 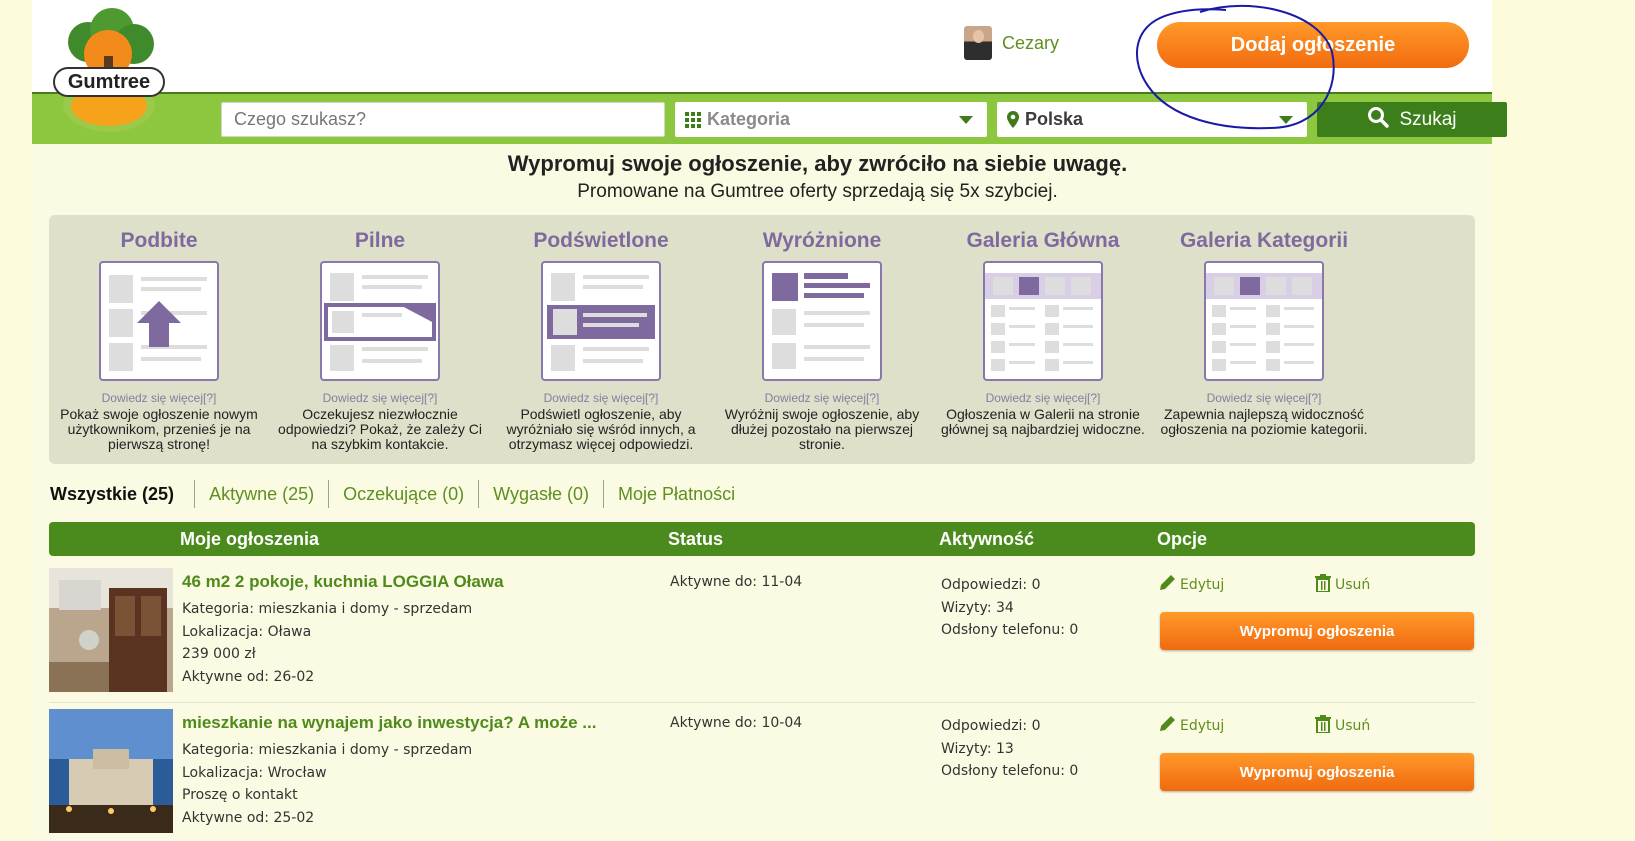 I want to click on bump-up-illustration-icon, so click(x=159, y=321).